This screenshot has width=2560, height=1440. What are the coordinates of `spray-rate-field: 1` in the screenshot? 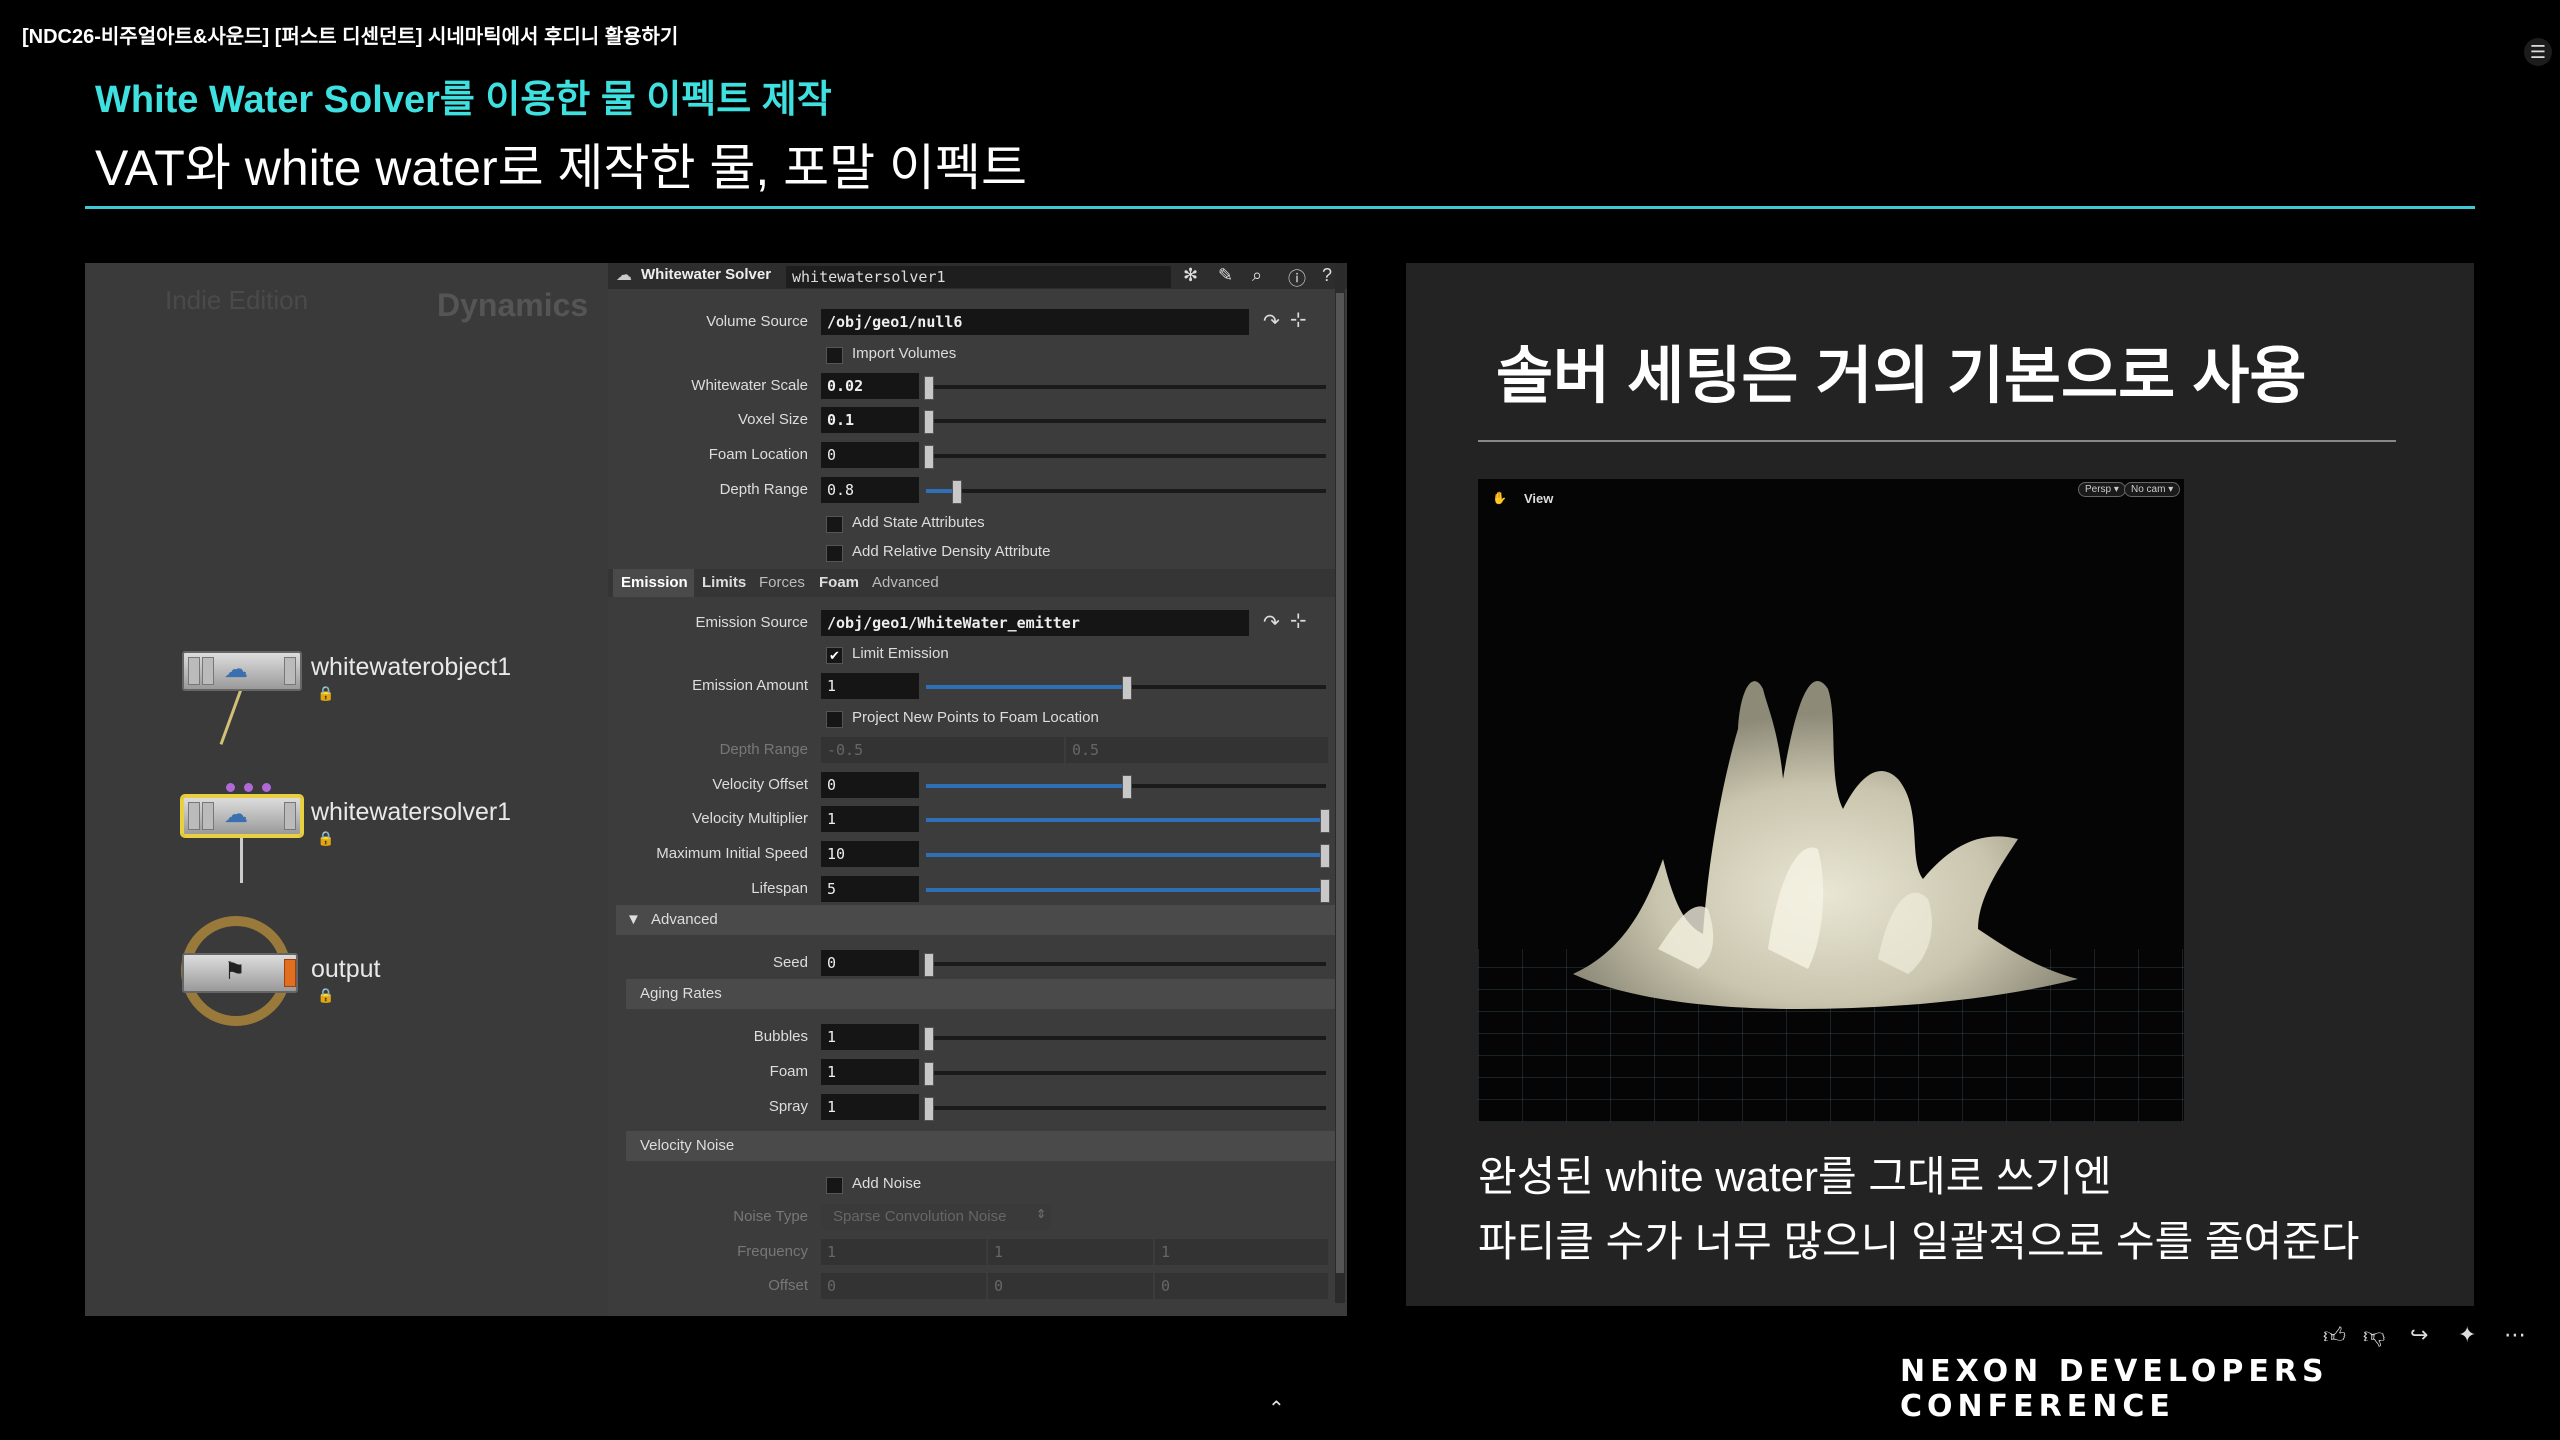 It's located at (870, 1107).